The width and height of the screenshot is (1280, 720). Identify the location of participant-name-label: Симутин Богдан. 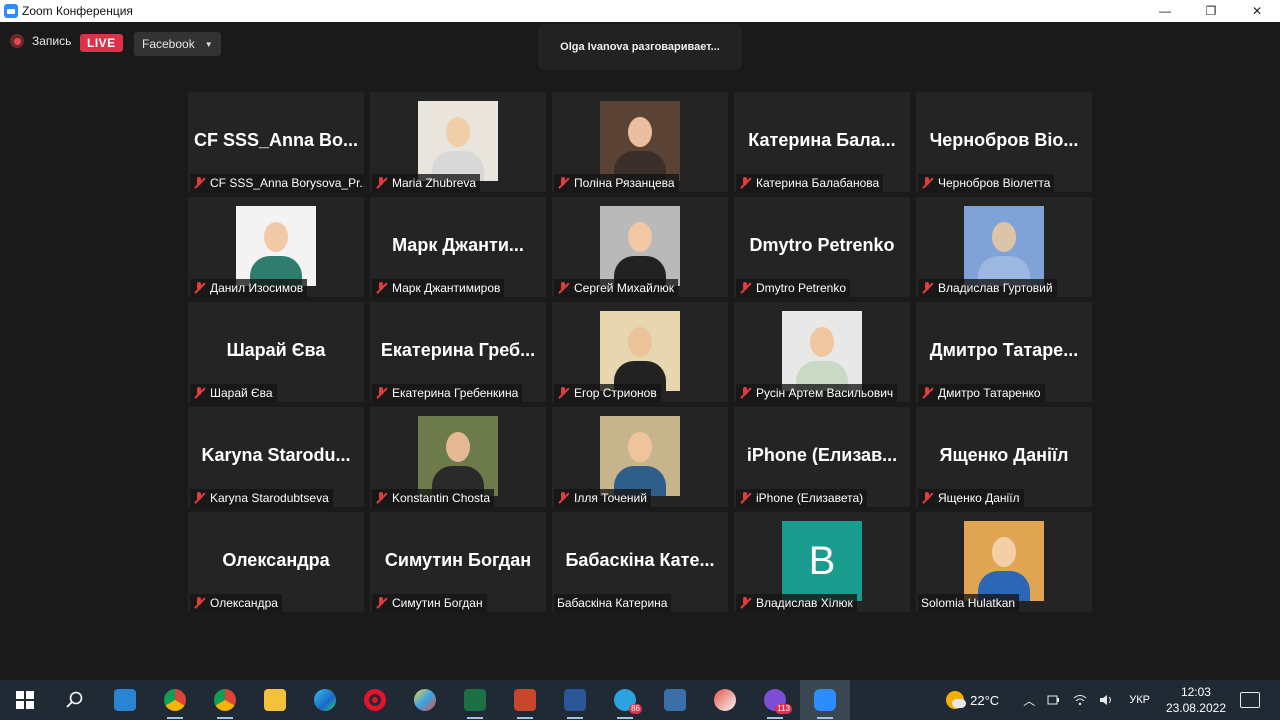
(429, 603).